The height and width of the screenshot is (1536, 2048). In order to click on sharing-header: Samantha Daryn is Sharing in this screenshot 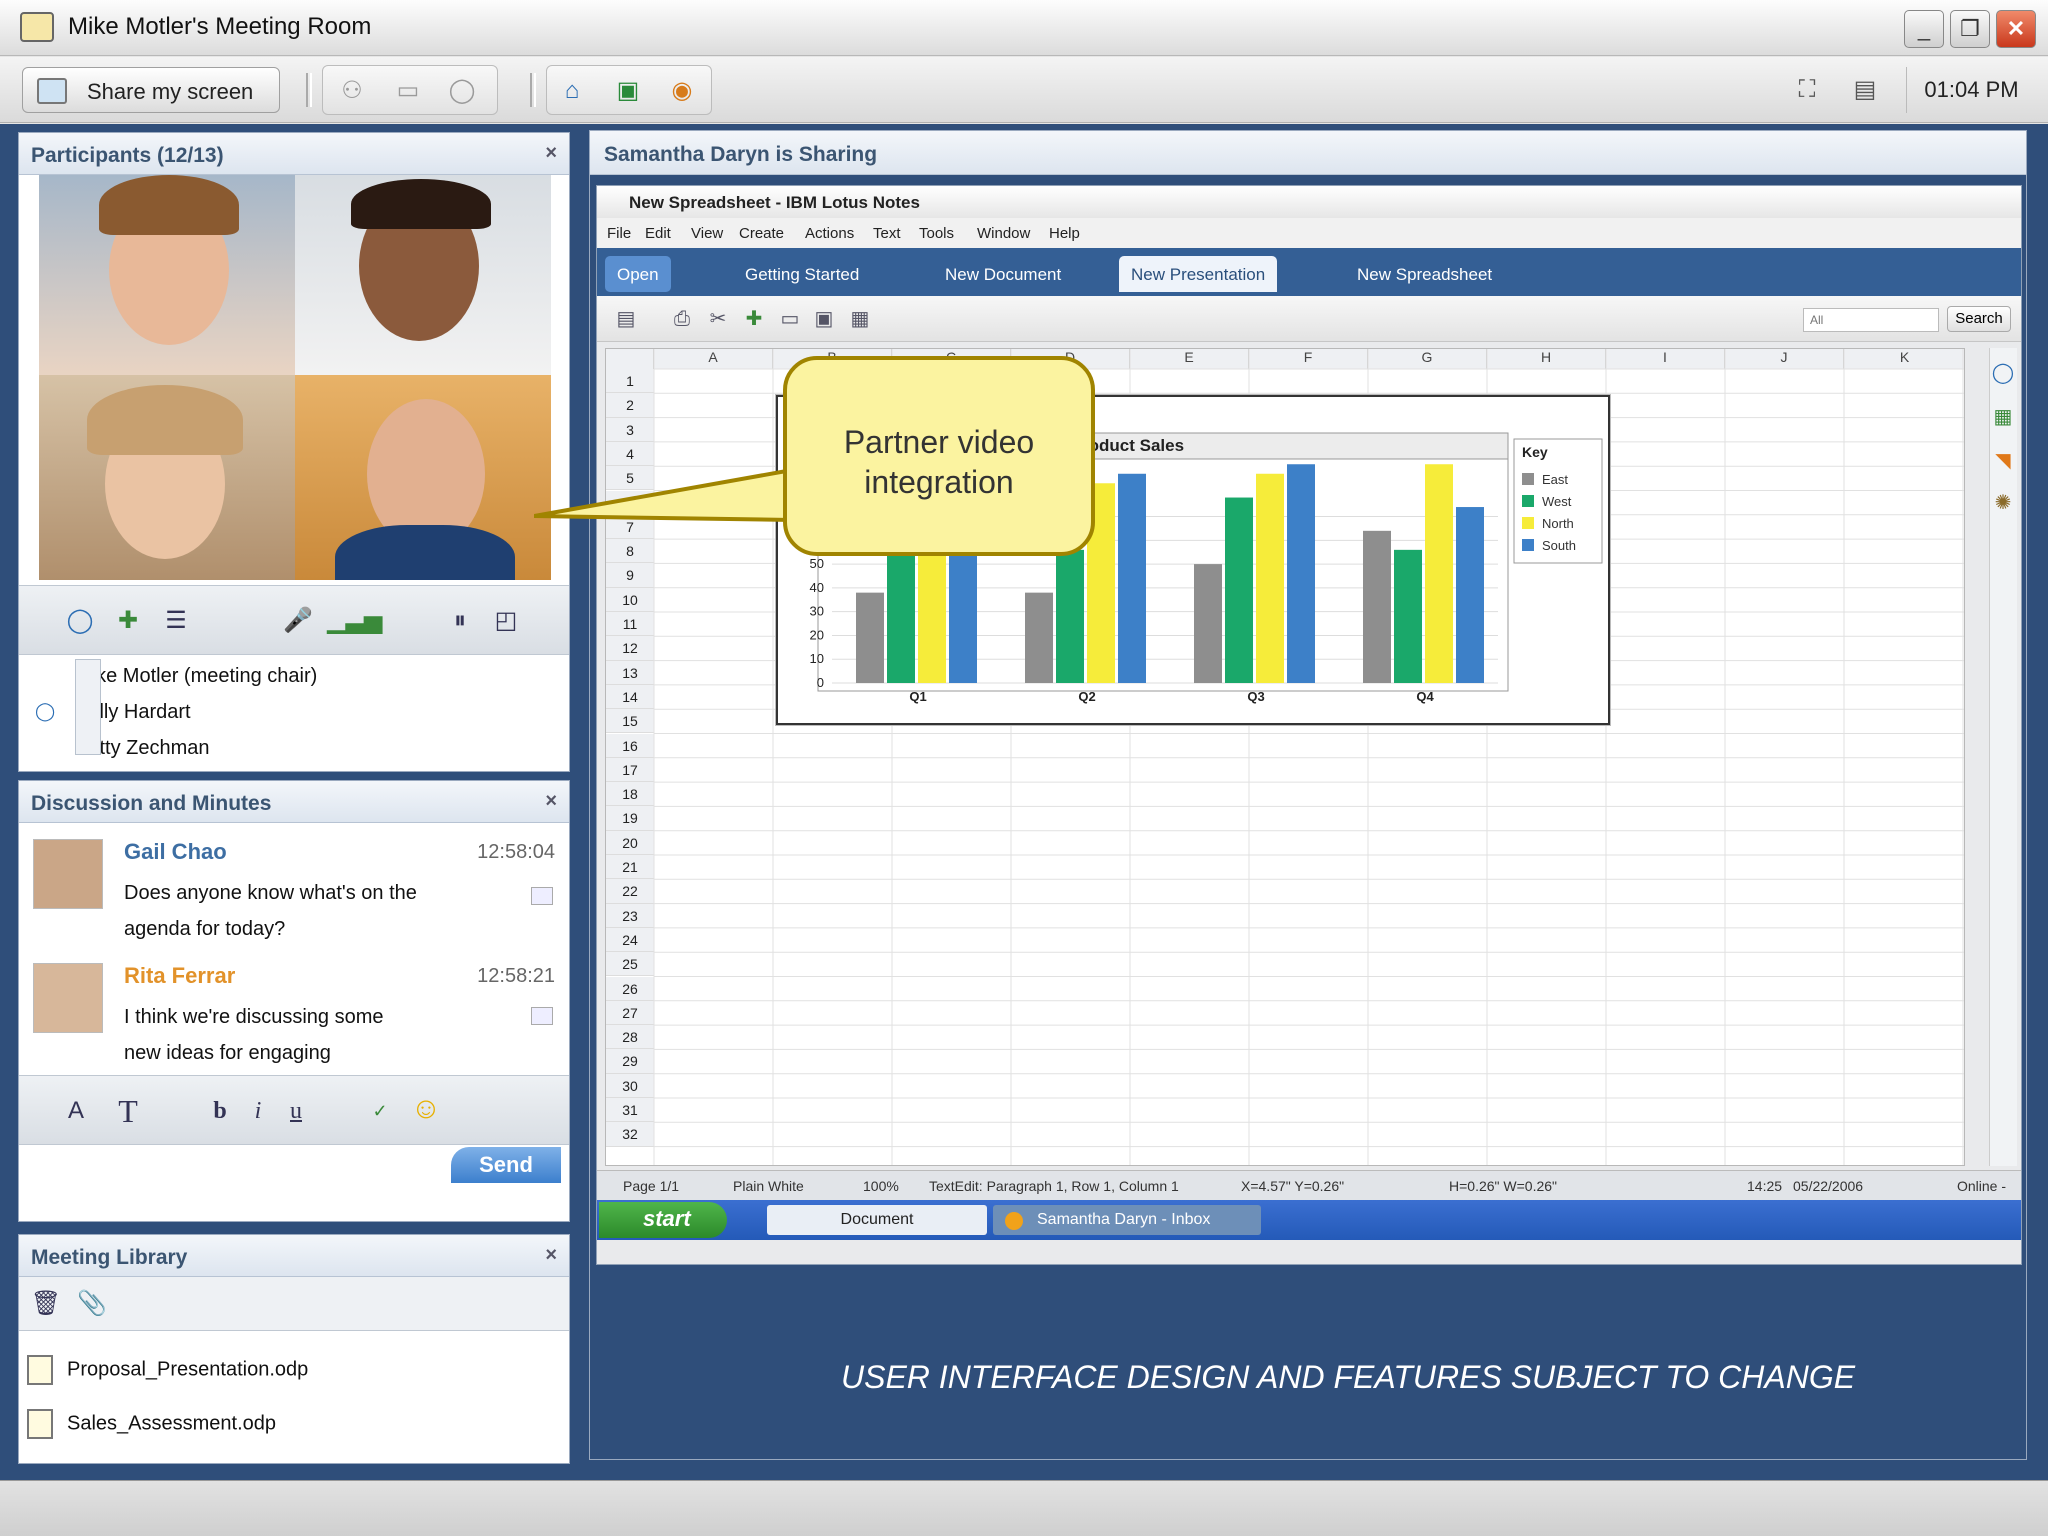, I will do `click(1308, 153)`.